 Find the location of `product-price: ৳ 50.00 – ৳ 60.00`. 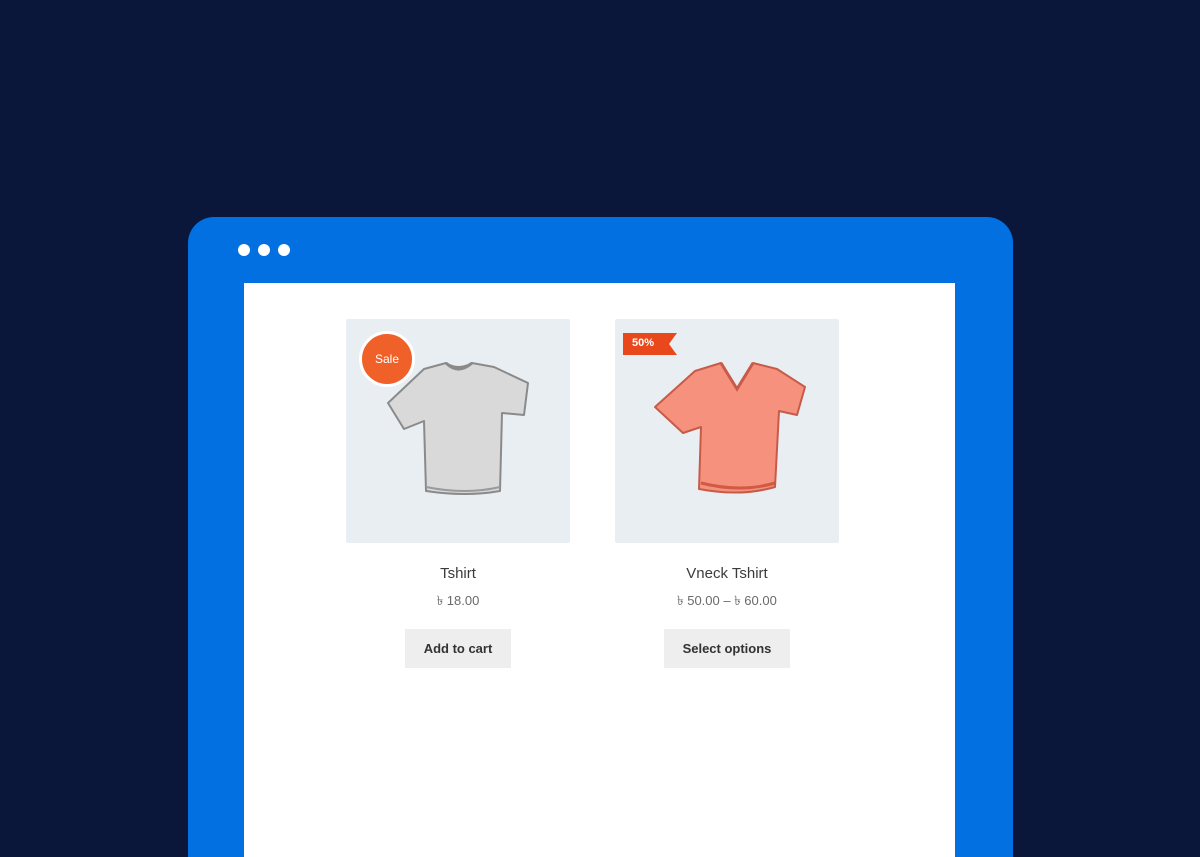

product-price: ৳ 50.00 – ৳ 60.00 is located at coordinates (727, 600).